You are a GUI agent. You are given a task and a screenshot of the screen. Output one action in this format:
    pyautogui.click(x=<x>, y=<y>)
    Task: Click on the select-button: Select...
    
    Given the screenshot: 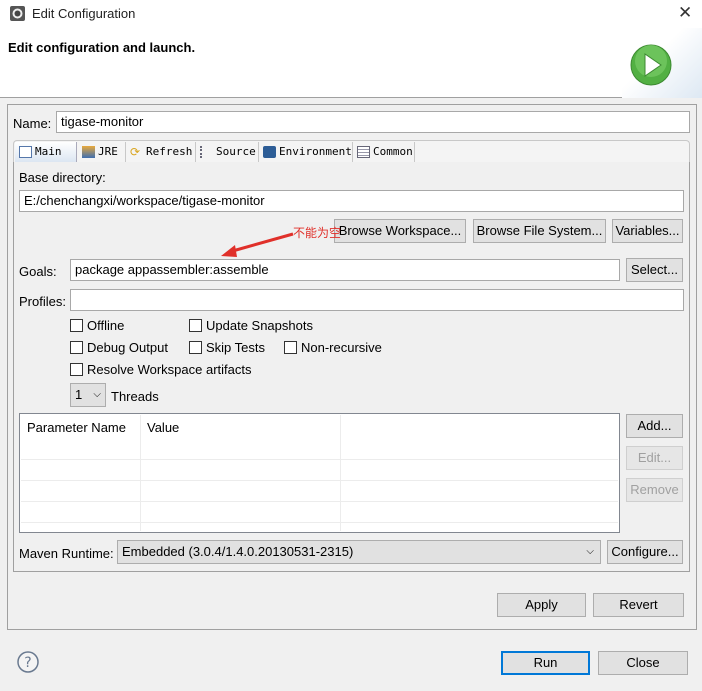 What is the action you would take?
    pyautogui.click(x=654, y=270)
    